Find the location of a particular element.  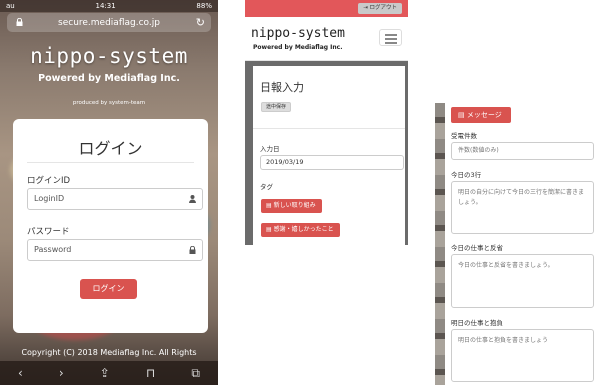

tabs-icon: ⧉ is located at coordinates (195, 373).